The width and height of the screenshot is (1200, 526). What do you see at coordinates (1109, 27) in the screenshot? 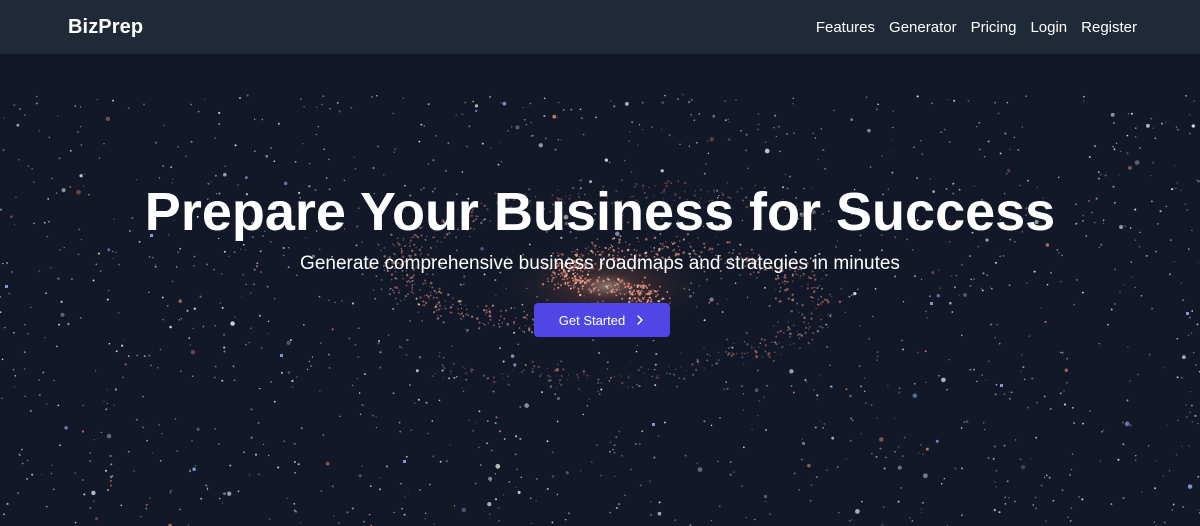
I see `nav-link-register: Register` at bounding box center [1109, 27].